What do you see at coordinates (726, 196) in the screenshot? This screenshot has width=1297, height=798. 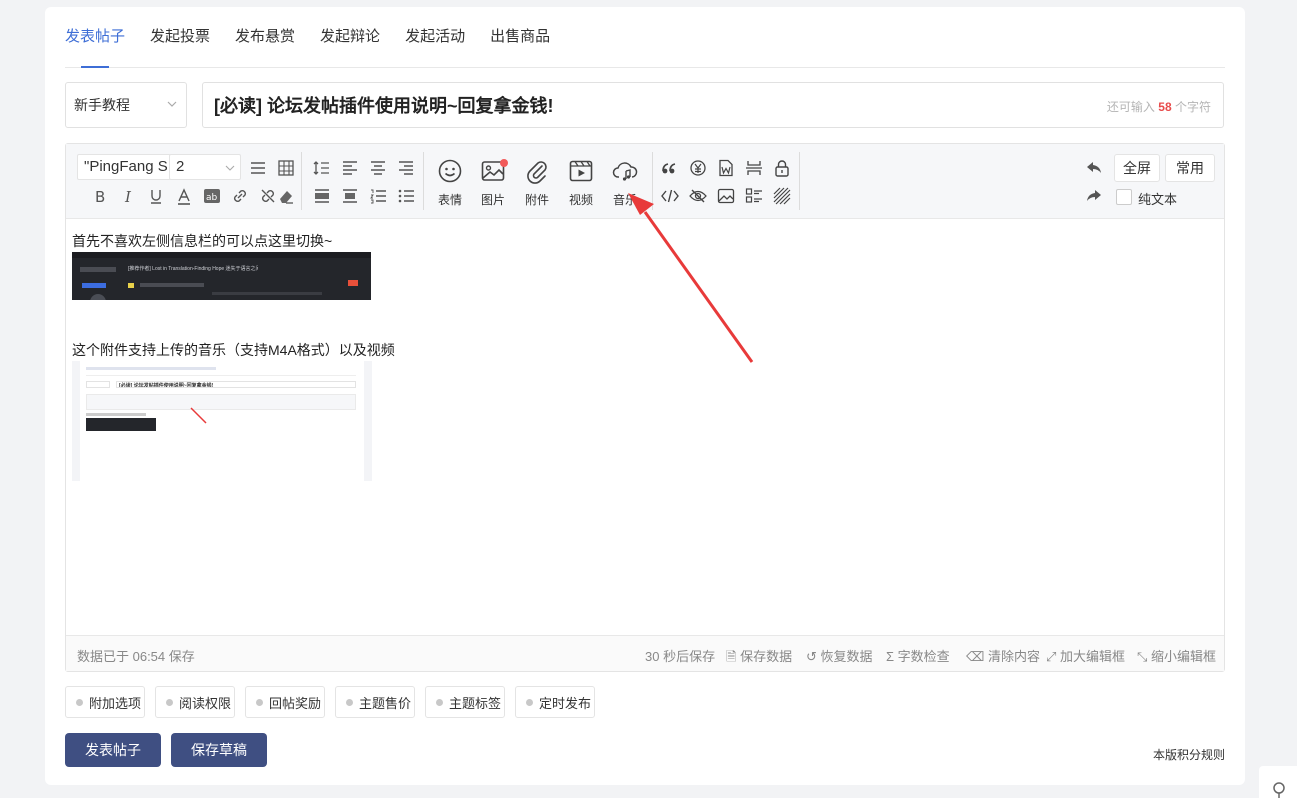 I see `insert-image-icon` at bounding box center [726, 196].